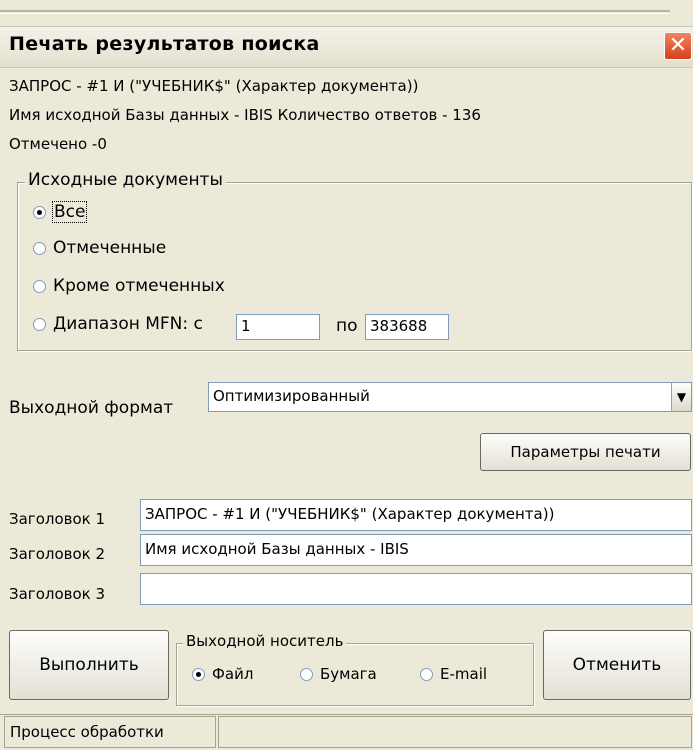 The width and height of the screenshot is (693, 750). Describe the element at coordinates (139, 286) in the screenshot. I see `radio-except-marked-label: Кроме отмеченных` at that location.